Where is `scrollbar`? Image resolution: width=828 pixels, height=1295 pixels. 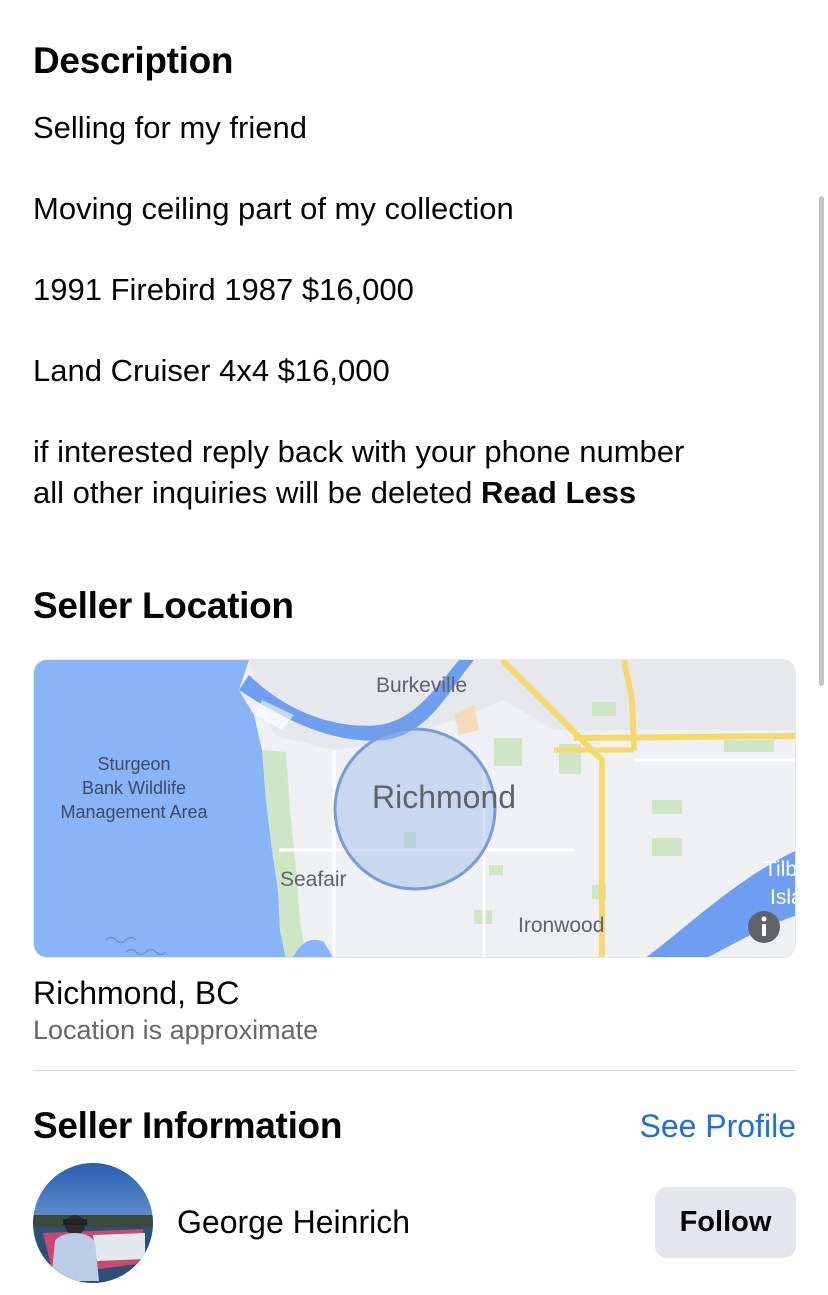
scrollbar is located at coordinates (821, 441).